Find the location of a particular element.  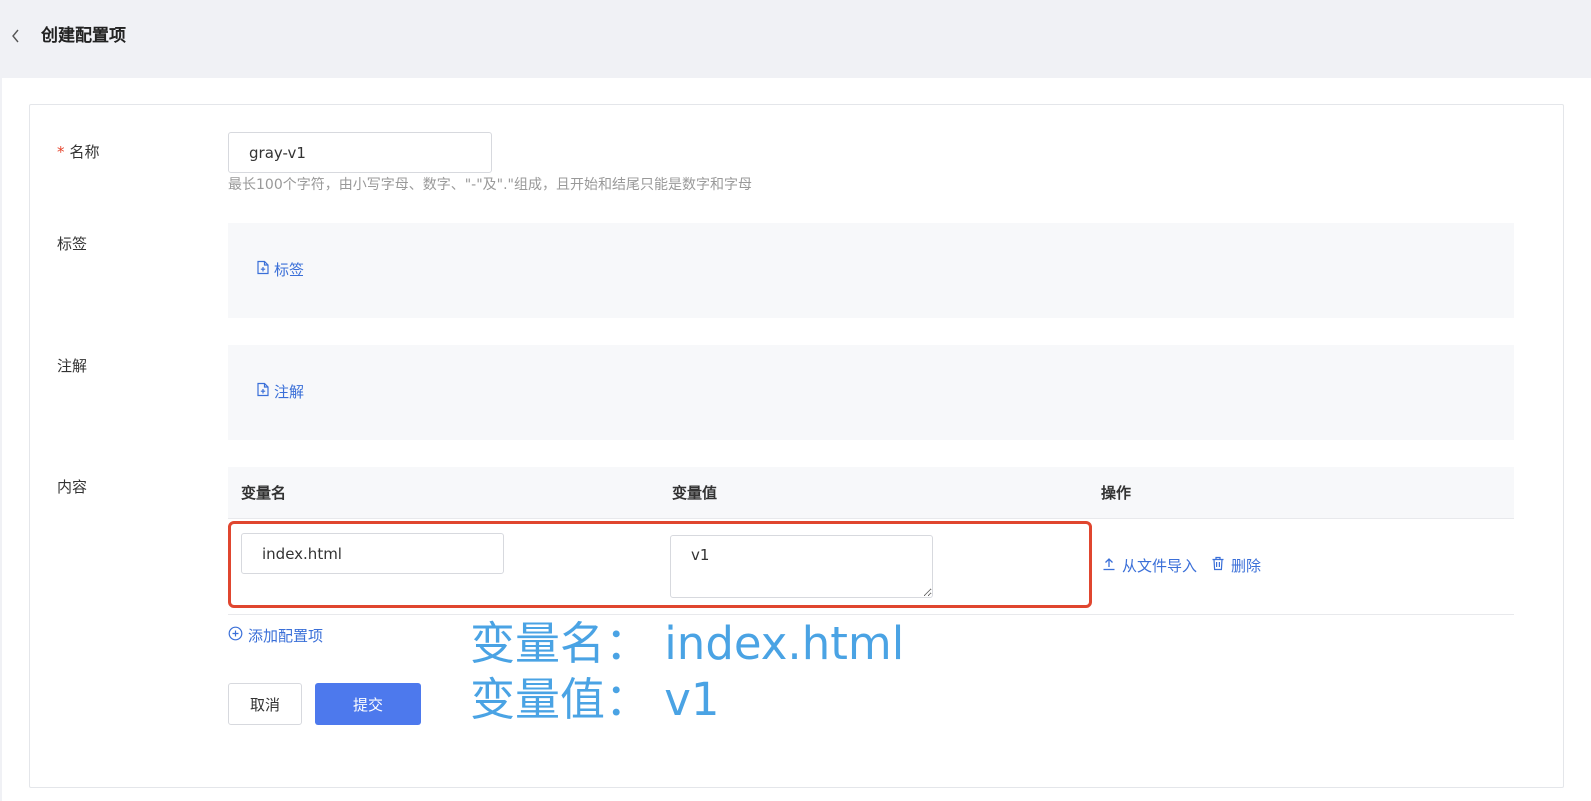

table-header: 变量名 变量值 操作 is located at coordinates (871, 493).